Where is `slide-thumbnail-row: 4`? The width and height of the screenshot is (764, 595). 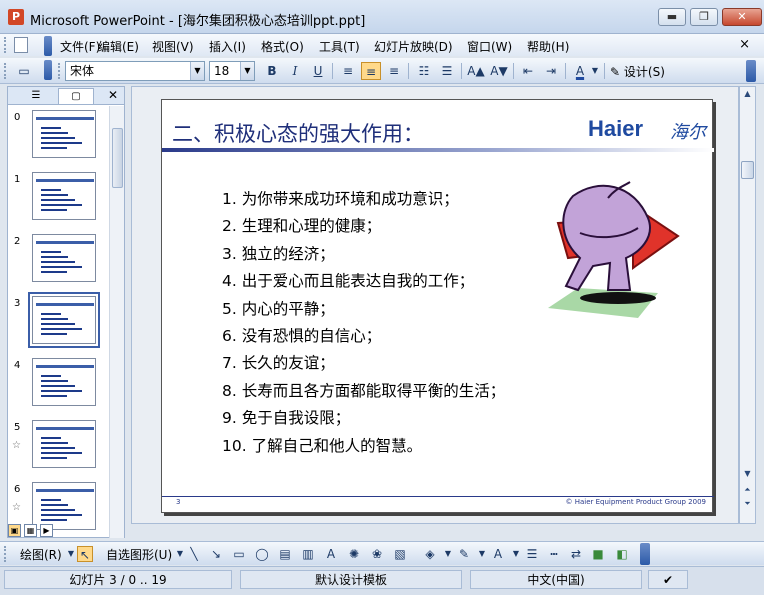
slide-thumbnail-row: 4 is located at coordinates (58, 385).